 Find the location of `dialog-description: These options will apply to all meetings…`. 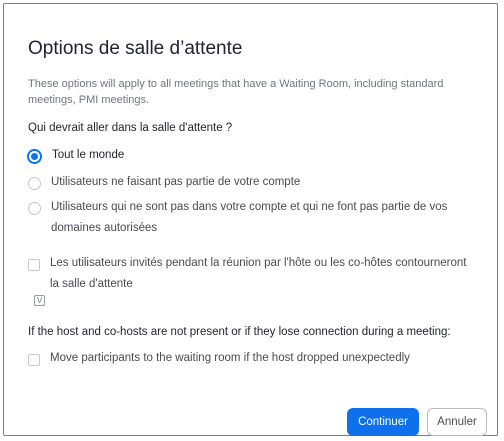

dialog-description: These options will apply to all meetings… is located at coordinates (236, 92).